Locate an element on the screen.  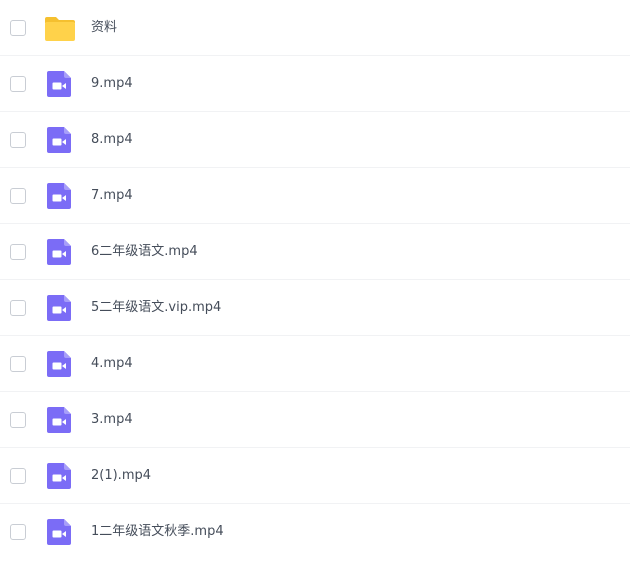
list-item-file: 4.mp4 is located at coordinates (315, 364).